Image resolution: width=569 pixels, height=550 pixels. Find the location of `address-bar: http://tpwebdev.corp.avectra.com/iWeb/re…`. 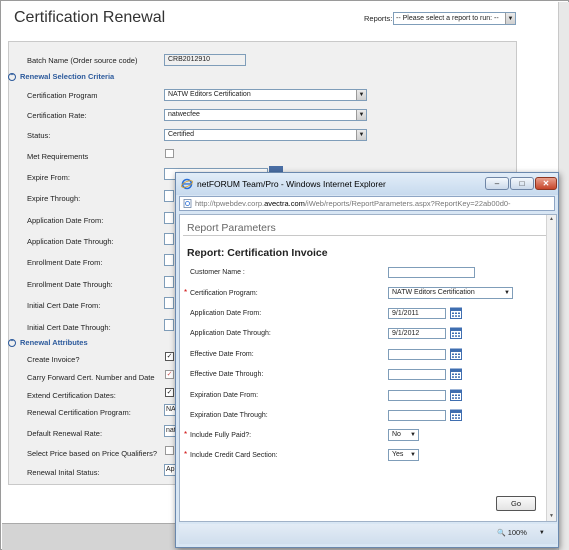

address-bar: http://tpwebdev.corp.avectra.com/iWeb/re… is located at coordinates (367, 203).